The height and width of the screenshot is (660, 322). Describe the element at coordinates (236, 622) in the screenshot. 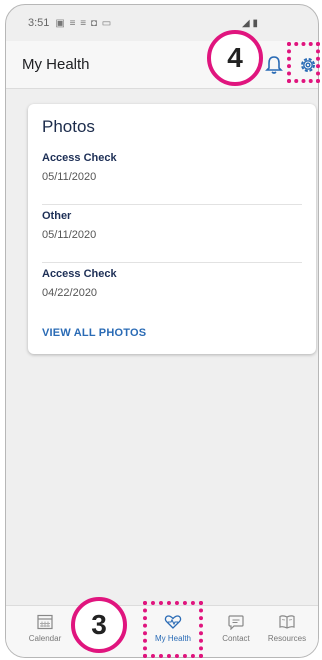

I see `message-icon` at that location.